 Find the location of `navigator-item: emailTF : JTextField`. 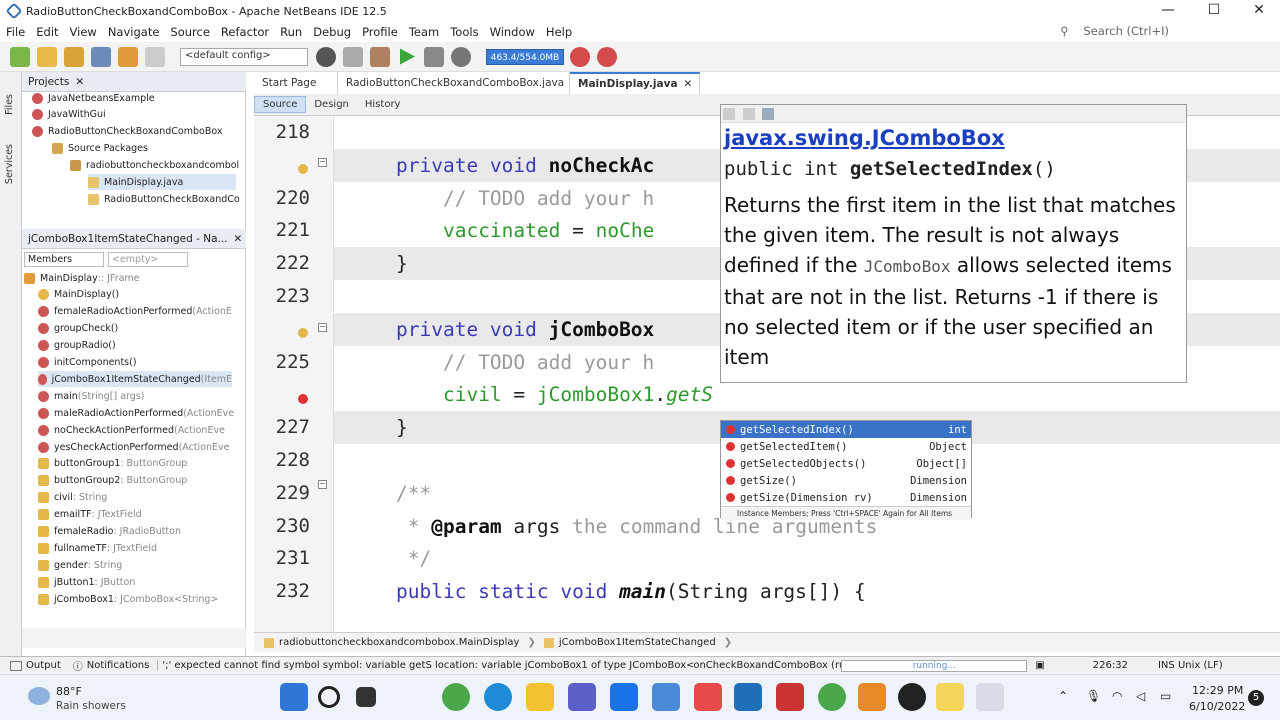

navigator-item: emailTF : JTextField is located at coordinates (90, 515).